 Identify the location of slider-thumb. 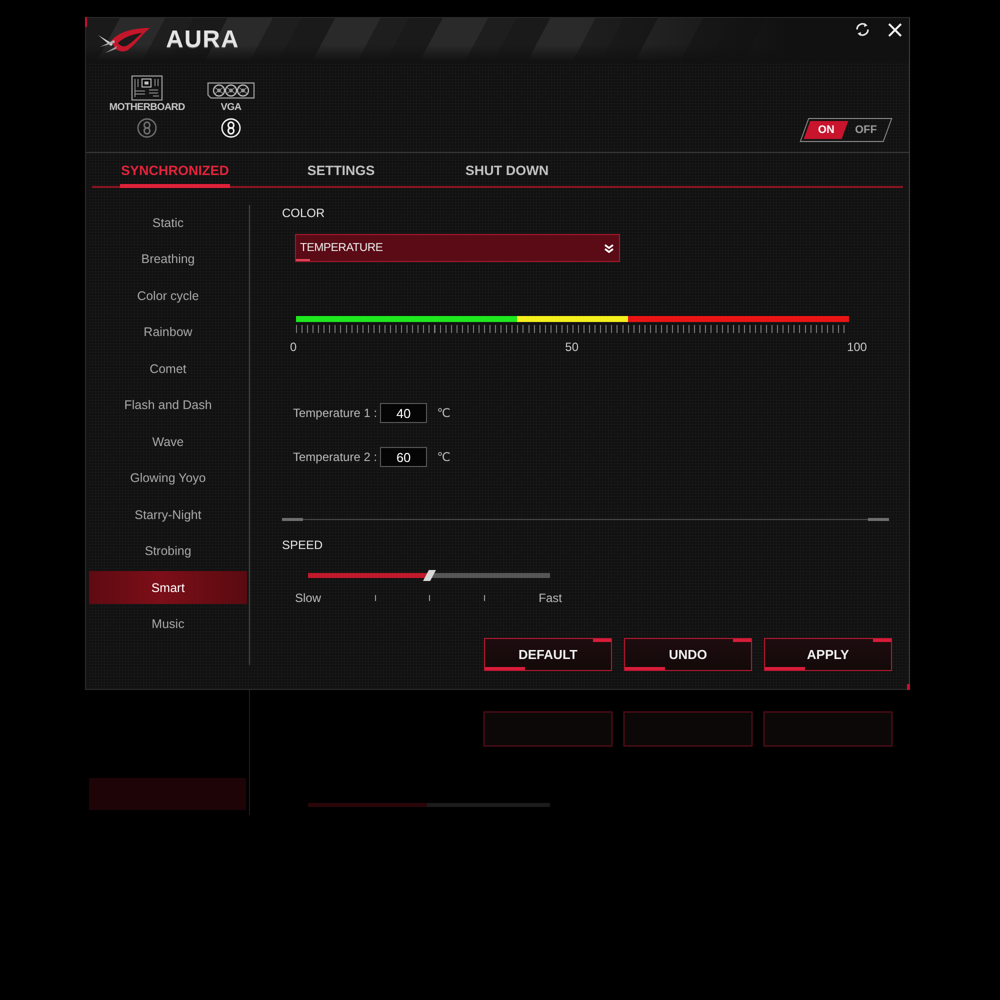
(429, 575).